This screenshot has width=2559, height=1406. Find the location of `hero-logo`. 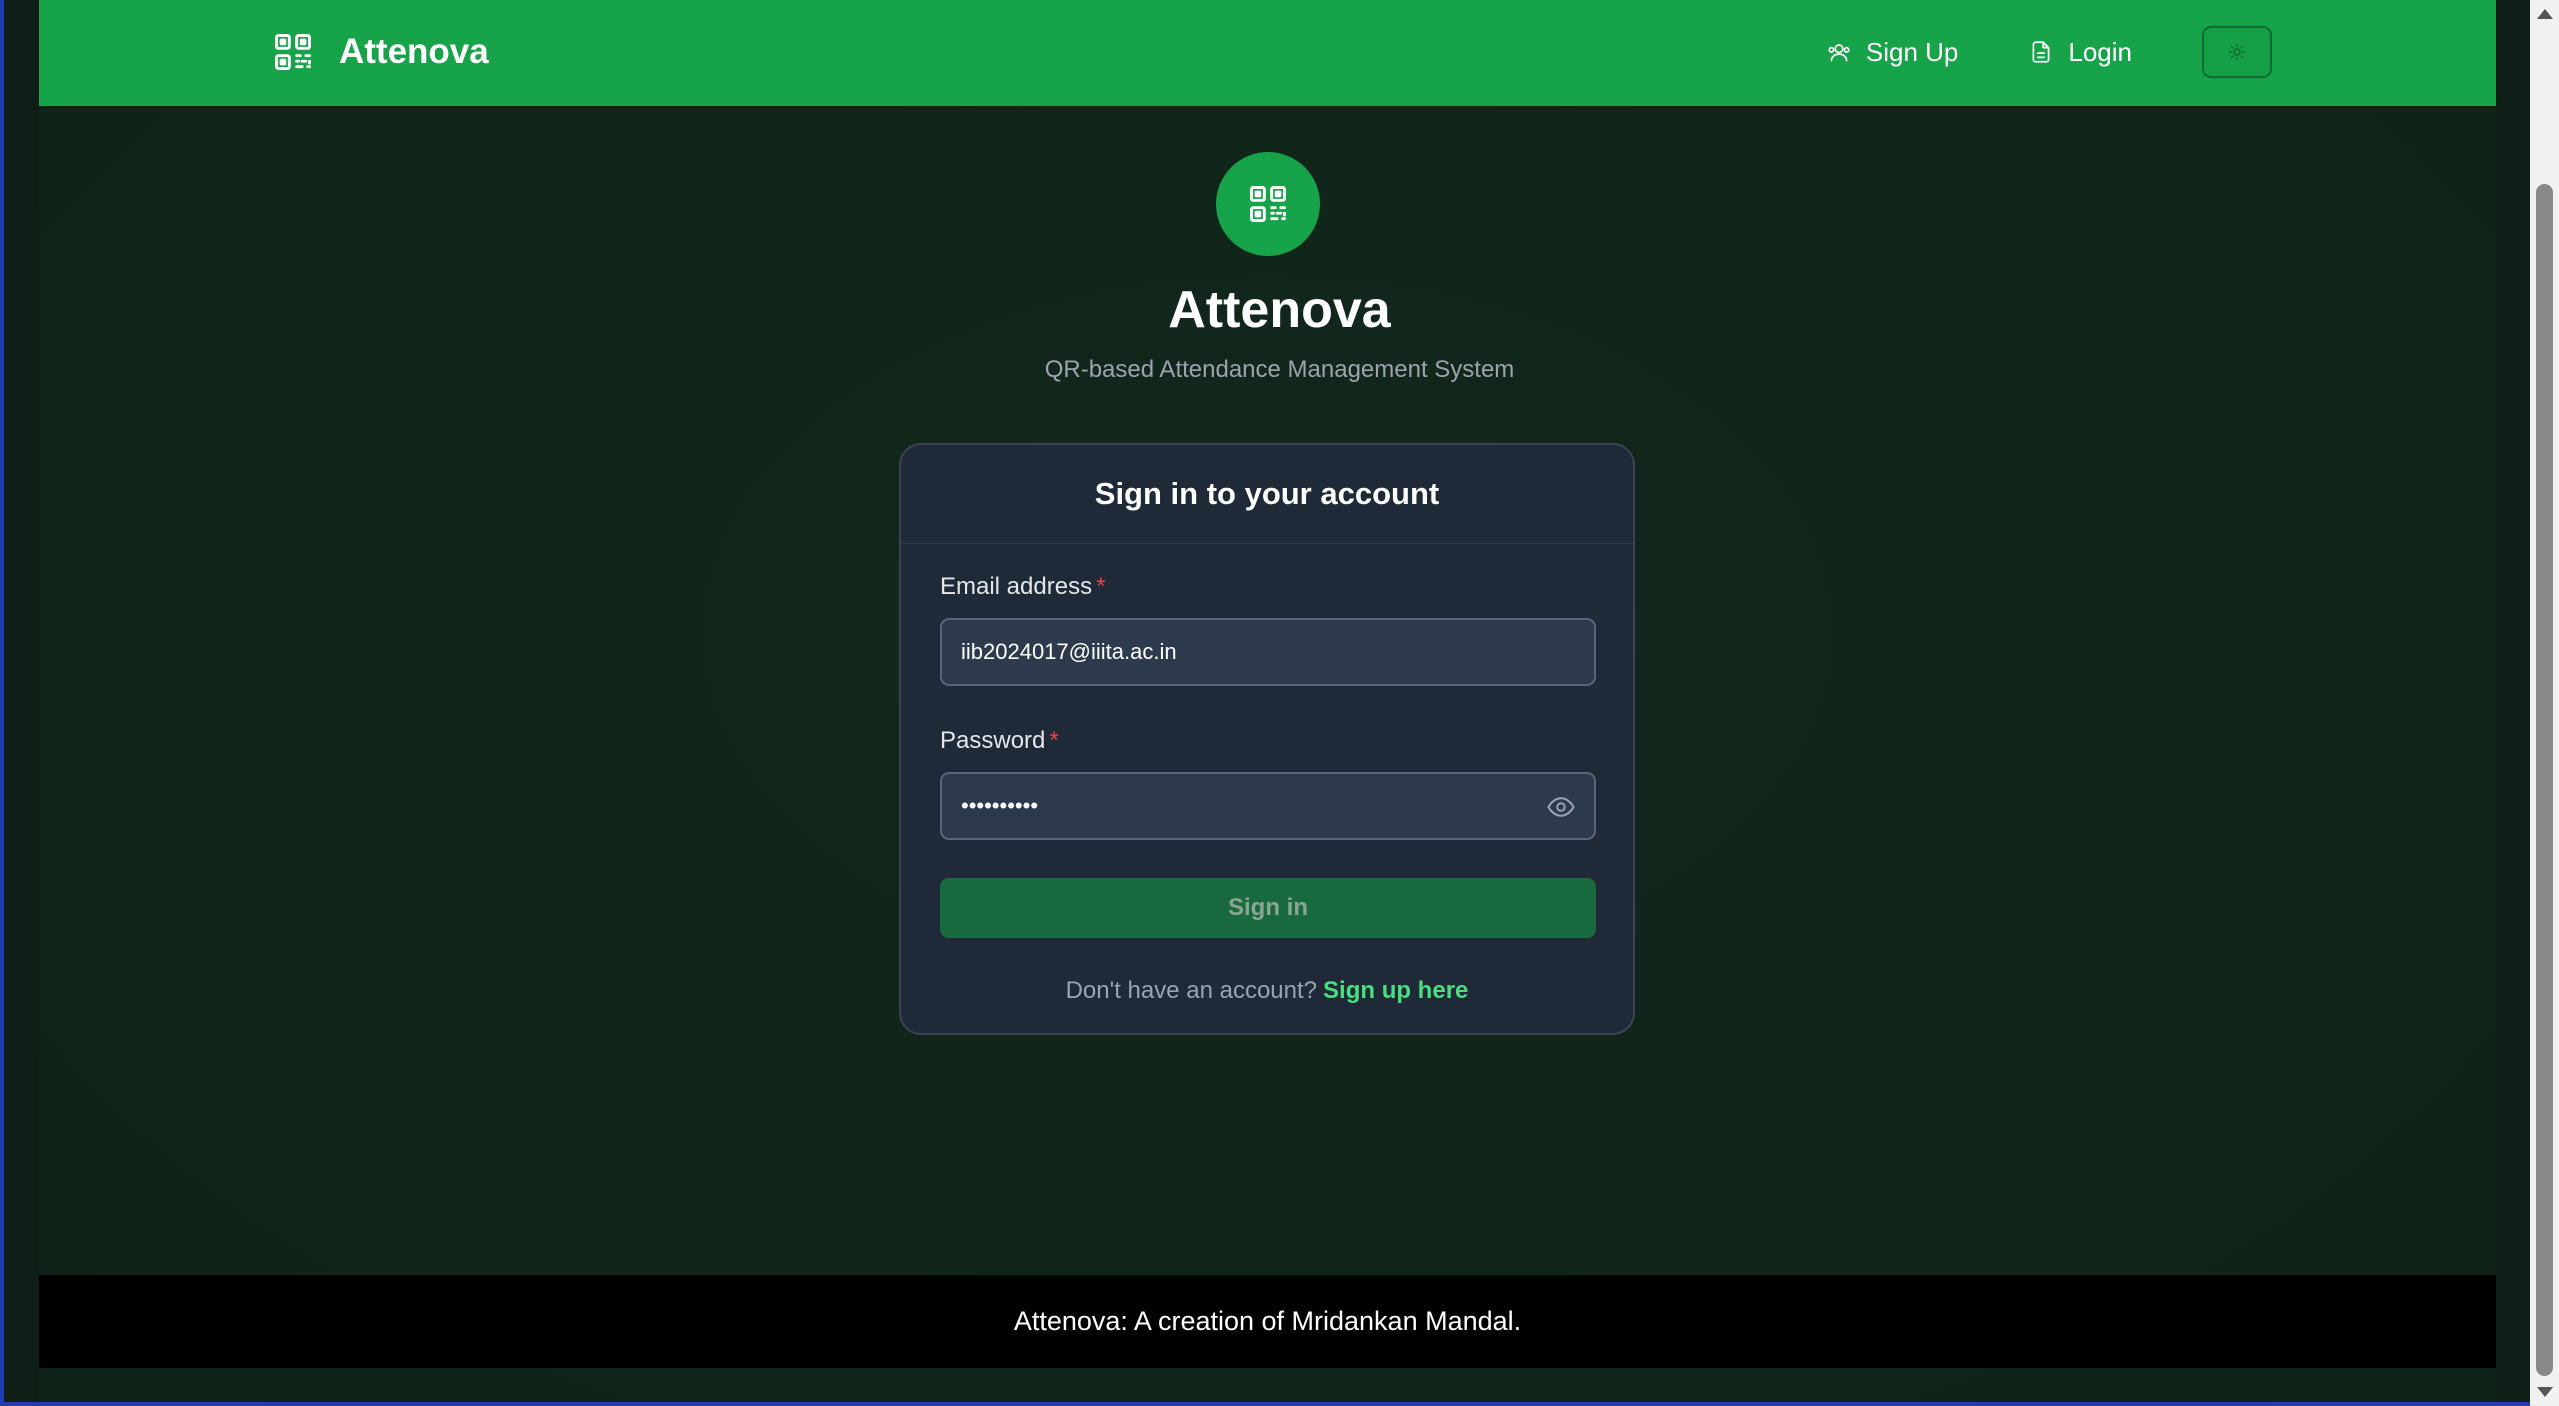

hero-logo is located at coordinates (1268, 204).